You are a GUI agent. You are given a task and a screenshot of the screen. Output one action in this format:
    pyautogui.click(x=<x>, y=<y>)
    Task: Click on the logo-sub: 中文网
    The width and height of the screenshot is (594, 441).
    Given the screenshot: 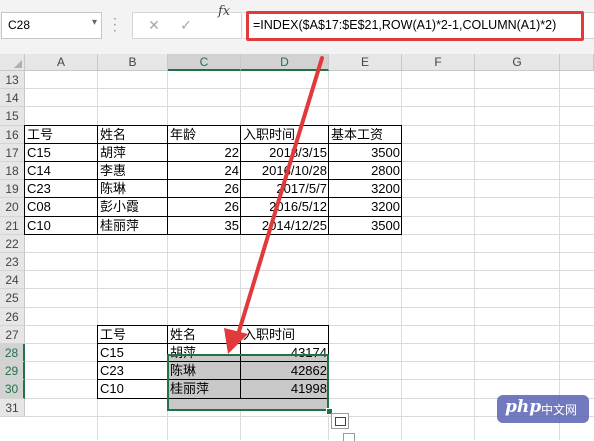 What is the action you would take?
    pyautogui.click(x=559, y=410)
    